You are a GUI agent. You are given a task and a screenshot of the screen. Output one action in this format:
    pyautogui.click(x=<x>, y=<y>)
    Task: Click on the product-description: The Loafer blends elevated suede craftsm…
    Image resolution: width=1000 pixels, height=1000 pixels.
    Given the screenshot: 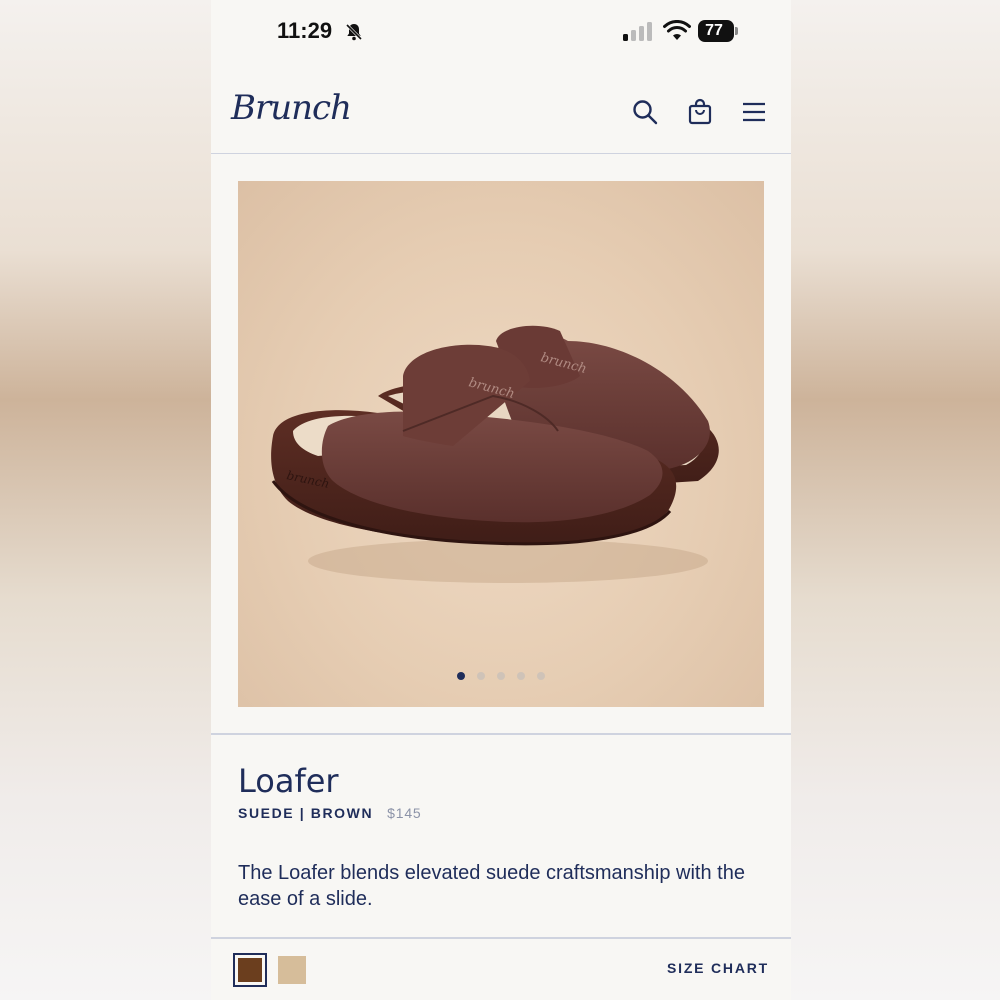 What is the action you would take?
    pyautogui.click(x=491, y=886)
    